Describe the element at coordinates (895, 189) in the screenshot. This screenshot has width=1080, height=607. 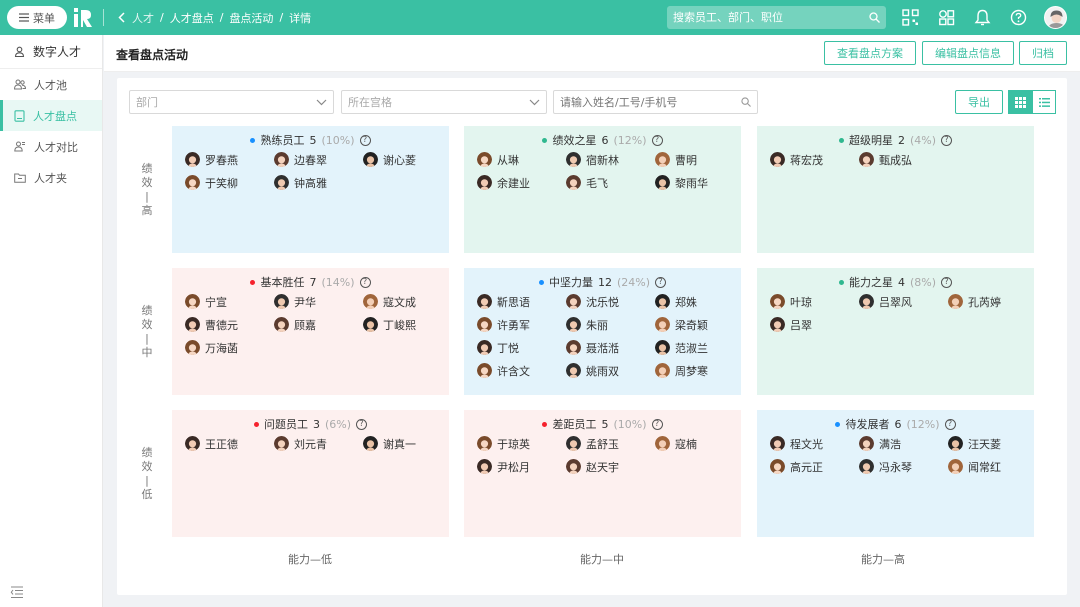
I see `grid-cell: 超级明星 2 (4%)? 蒋宏茂 甄成弘` at that location.